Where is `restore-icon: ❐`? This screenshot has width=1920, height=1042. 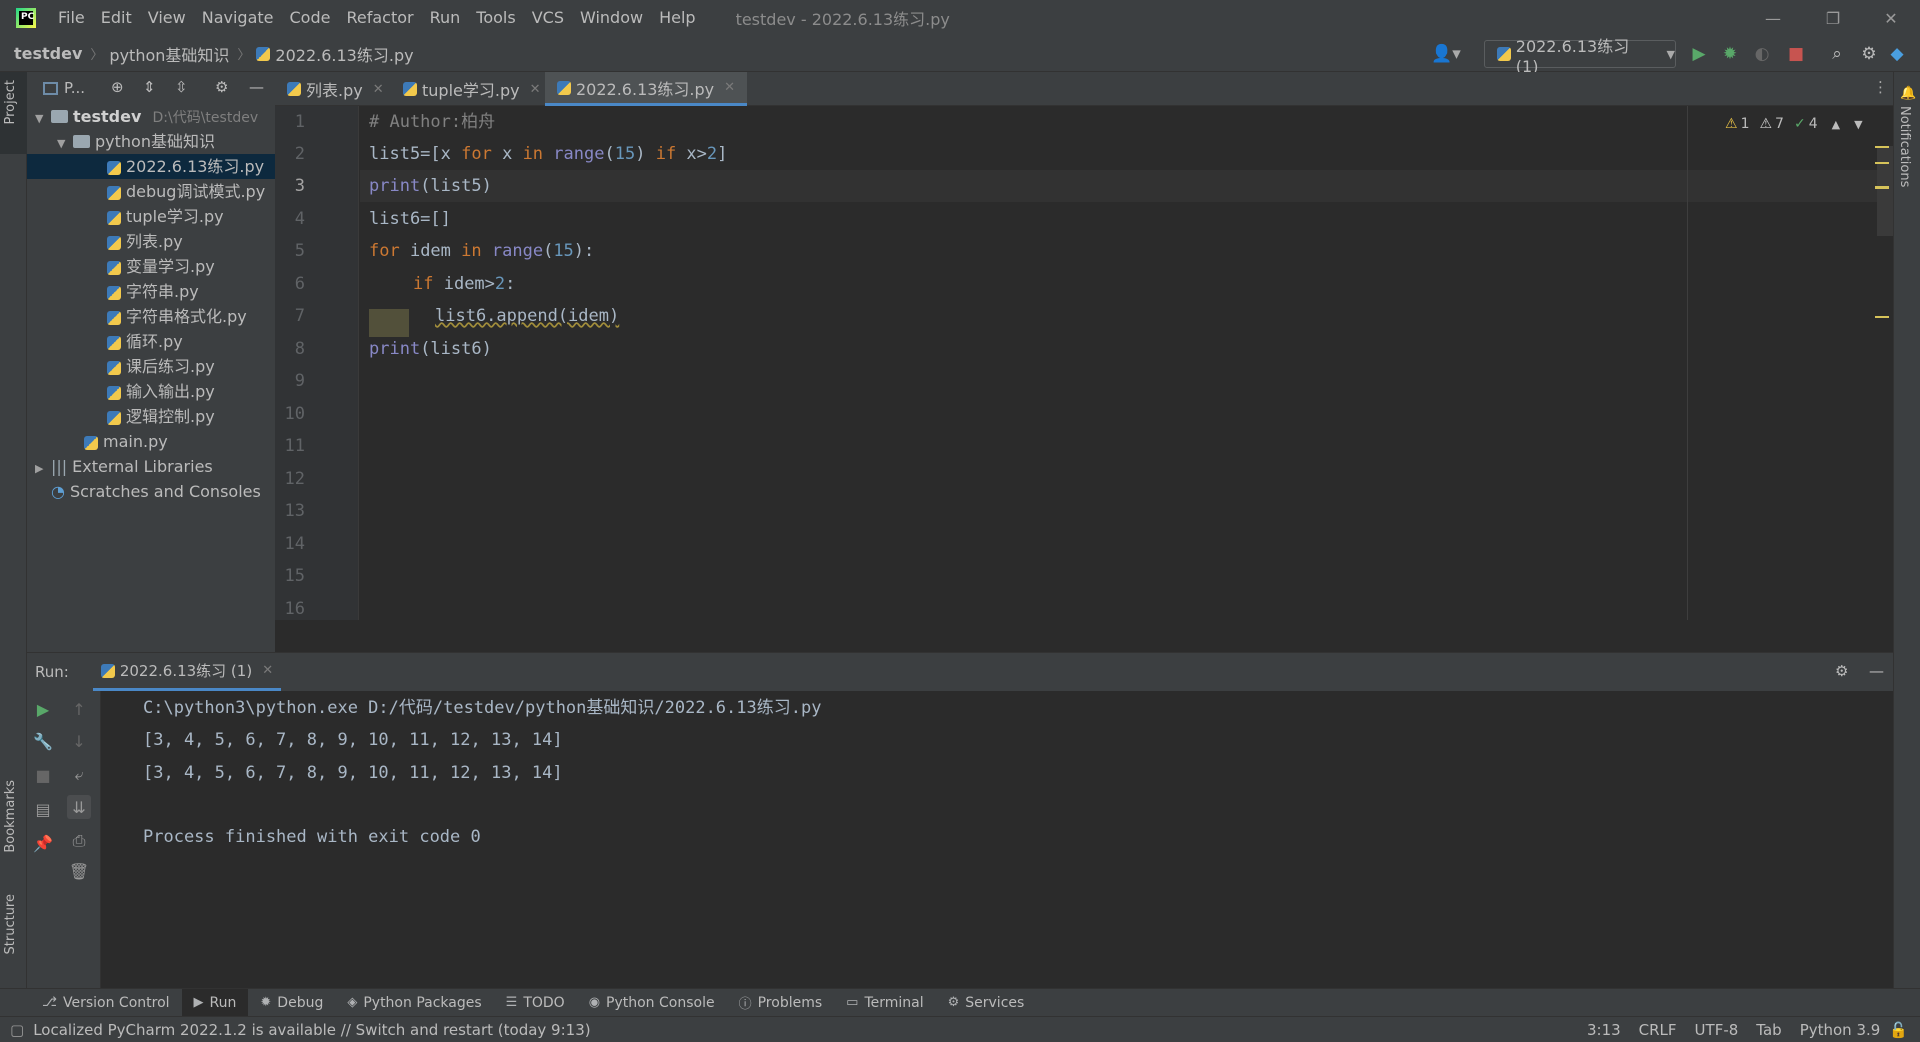 restore-icon: ❐ is located at coordinates (1833, 18).